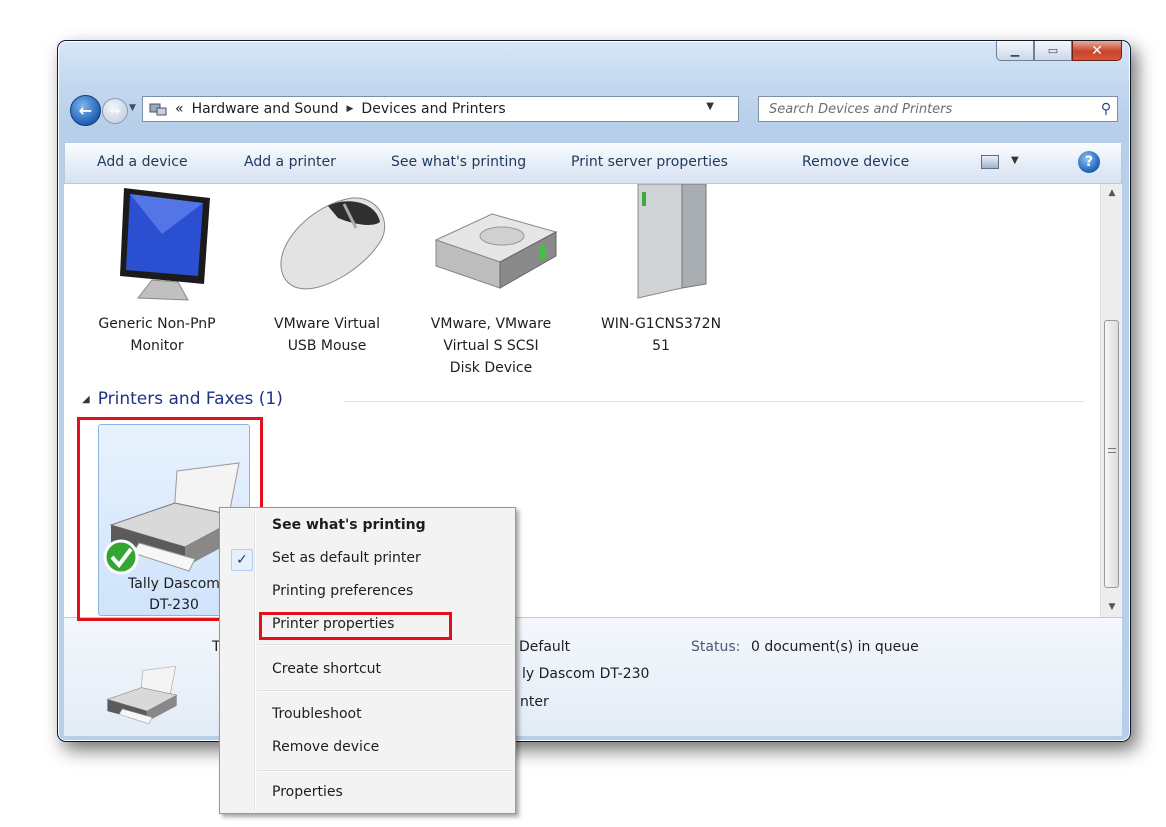 This screenshot has width=1166, height=827. What do you see at coordinates (265, 109) in the screenshot?
I see `breadcrumb-hardware-and-sound: Hardware and Sound` at bounding box center [265, 109].